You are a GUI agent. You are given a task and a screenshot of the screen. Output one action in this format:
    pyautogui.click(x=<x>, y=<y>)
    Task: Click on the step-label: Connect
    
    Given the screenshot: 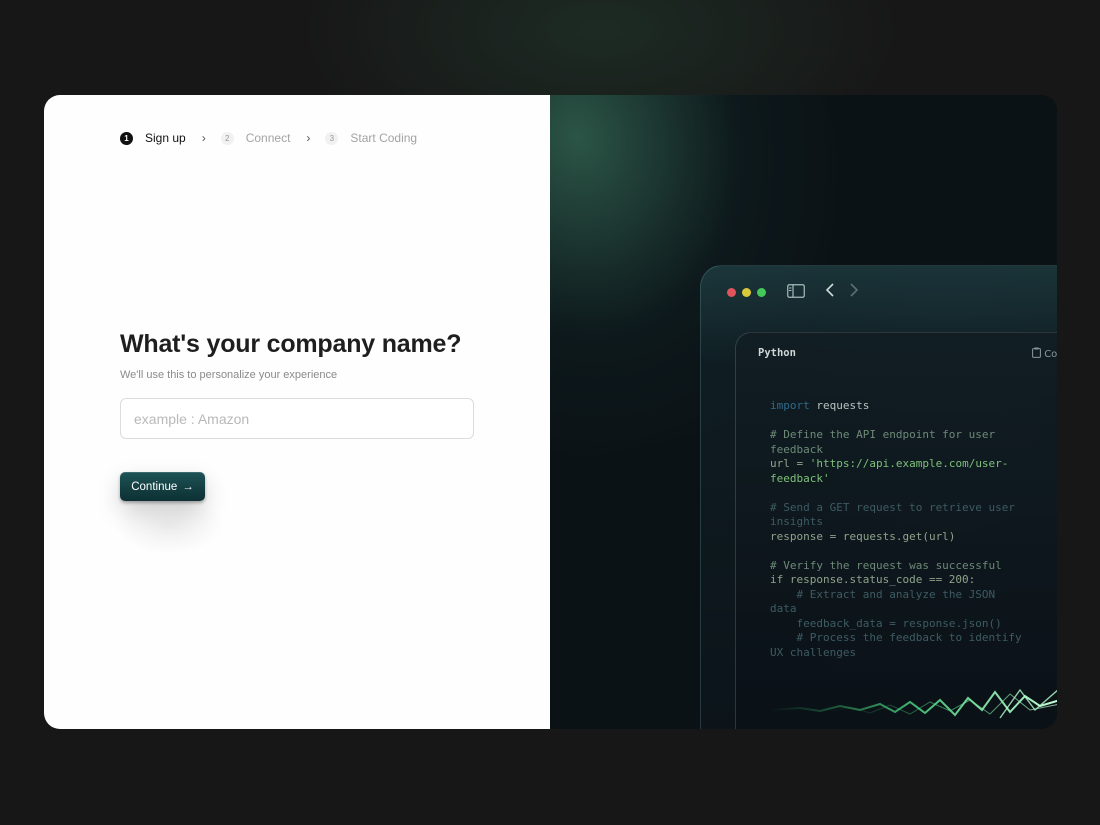 What is the action you would take?
    pyautogui.click(x=268, y=138)
    